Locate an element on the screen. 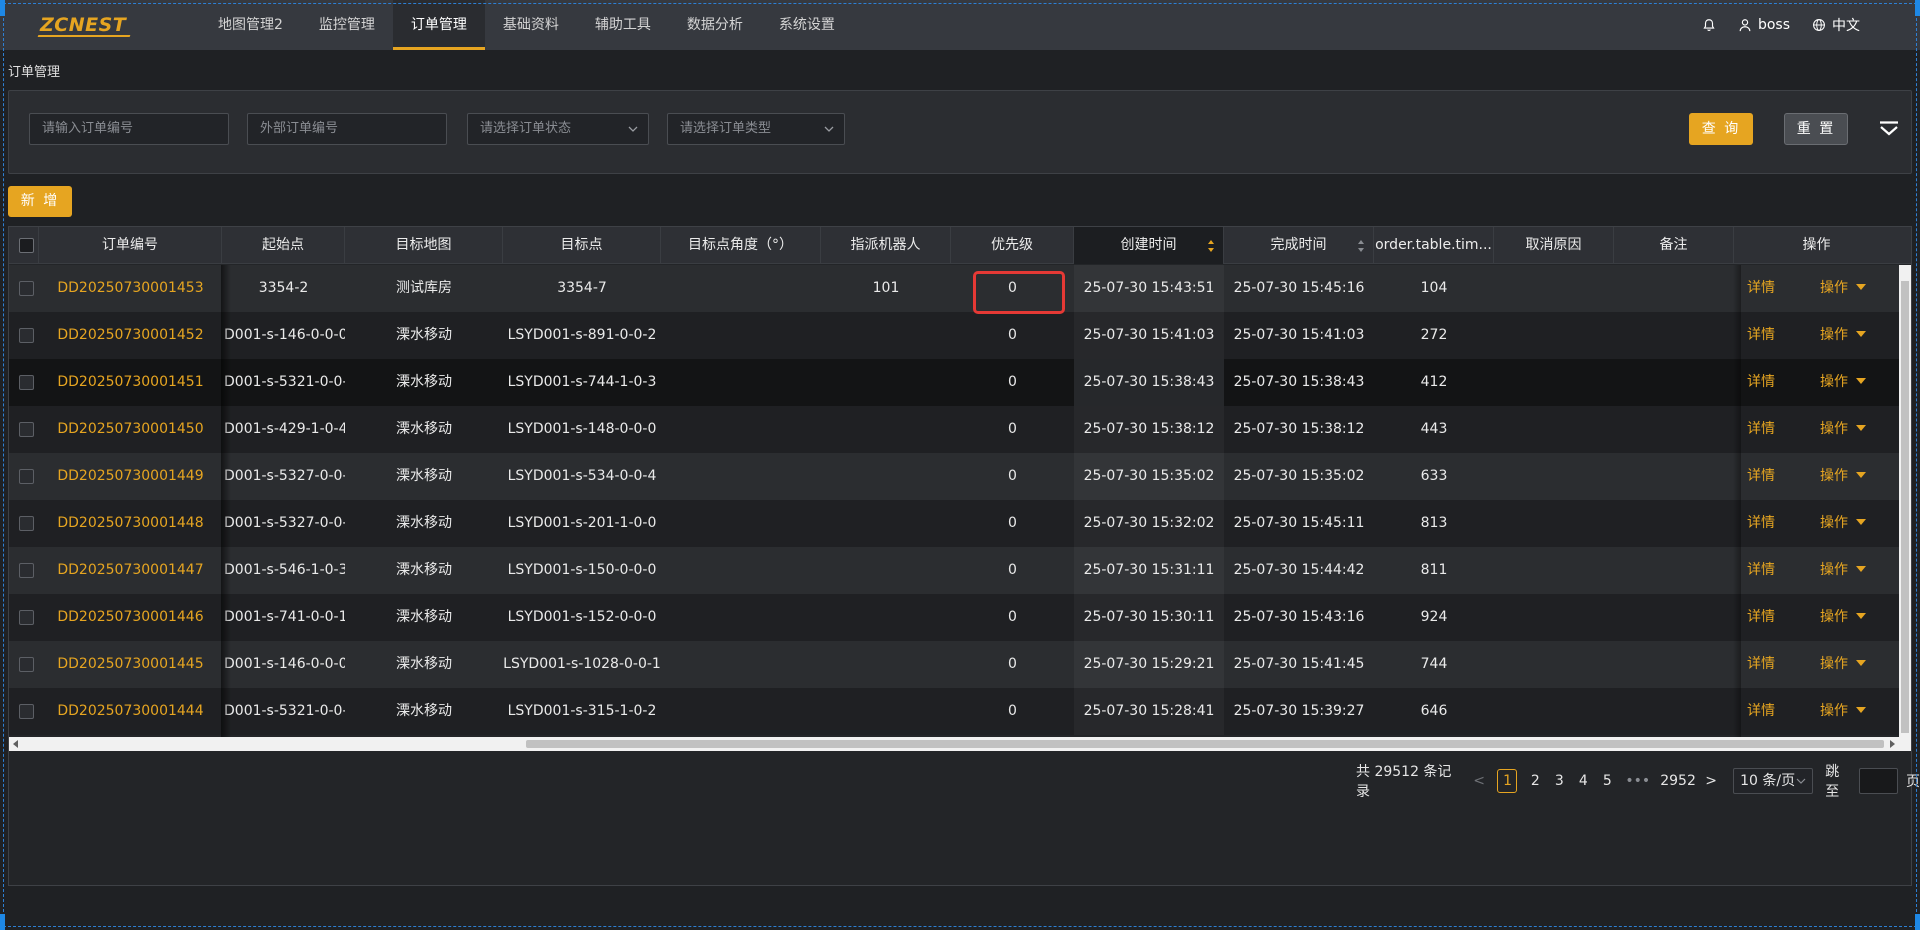  nav-map-management: 地图管理2 is located at coordinates (250, 25).